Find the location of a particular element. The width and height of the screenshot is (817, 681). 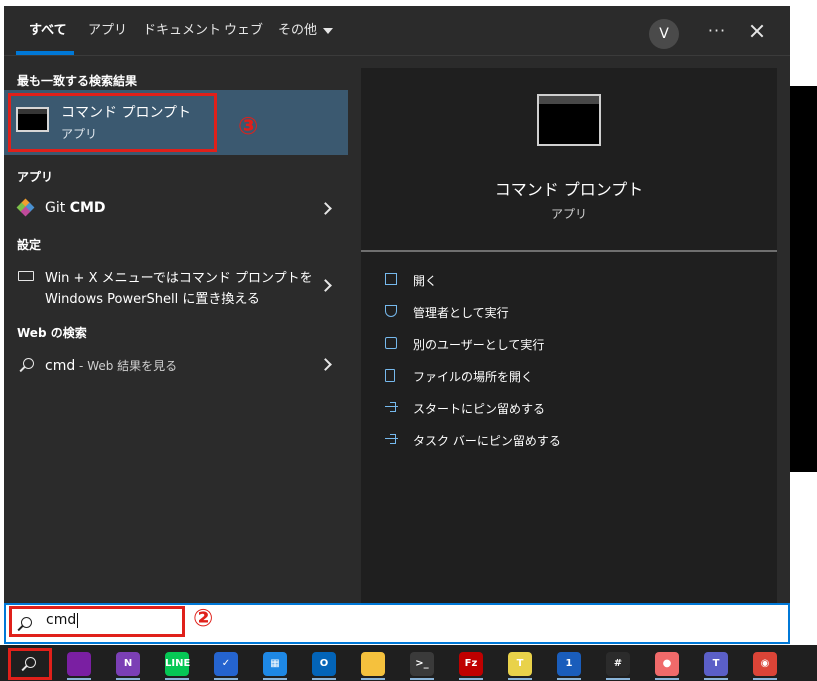

slack-icon: # is located at coordinates (618, 666).